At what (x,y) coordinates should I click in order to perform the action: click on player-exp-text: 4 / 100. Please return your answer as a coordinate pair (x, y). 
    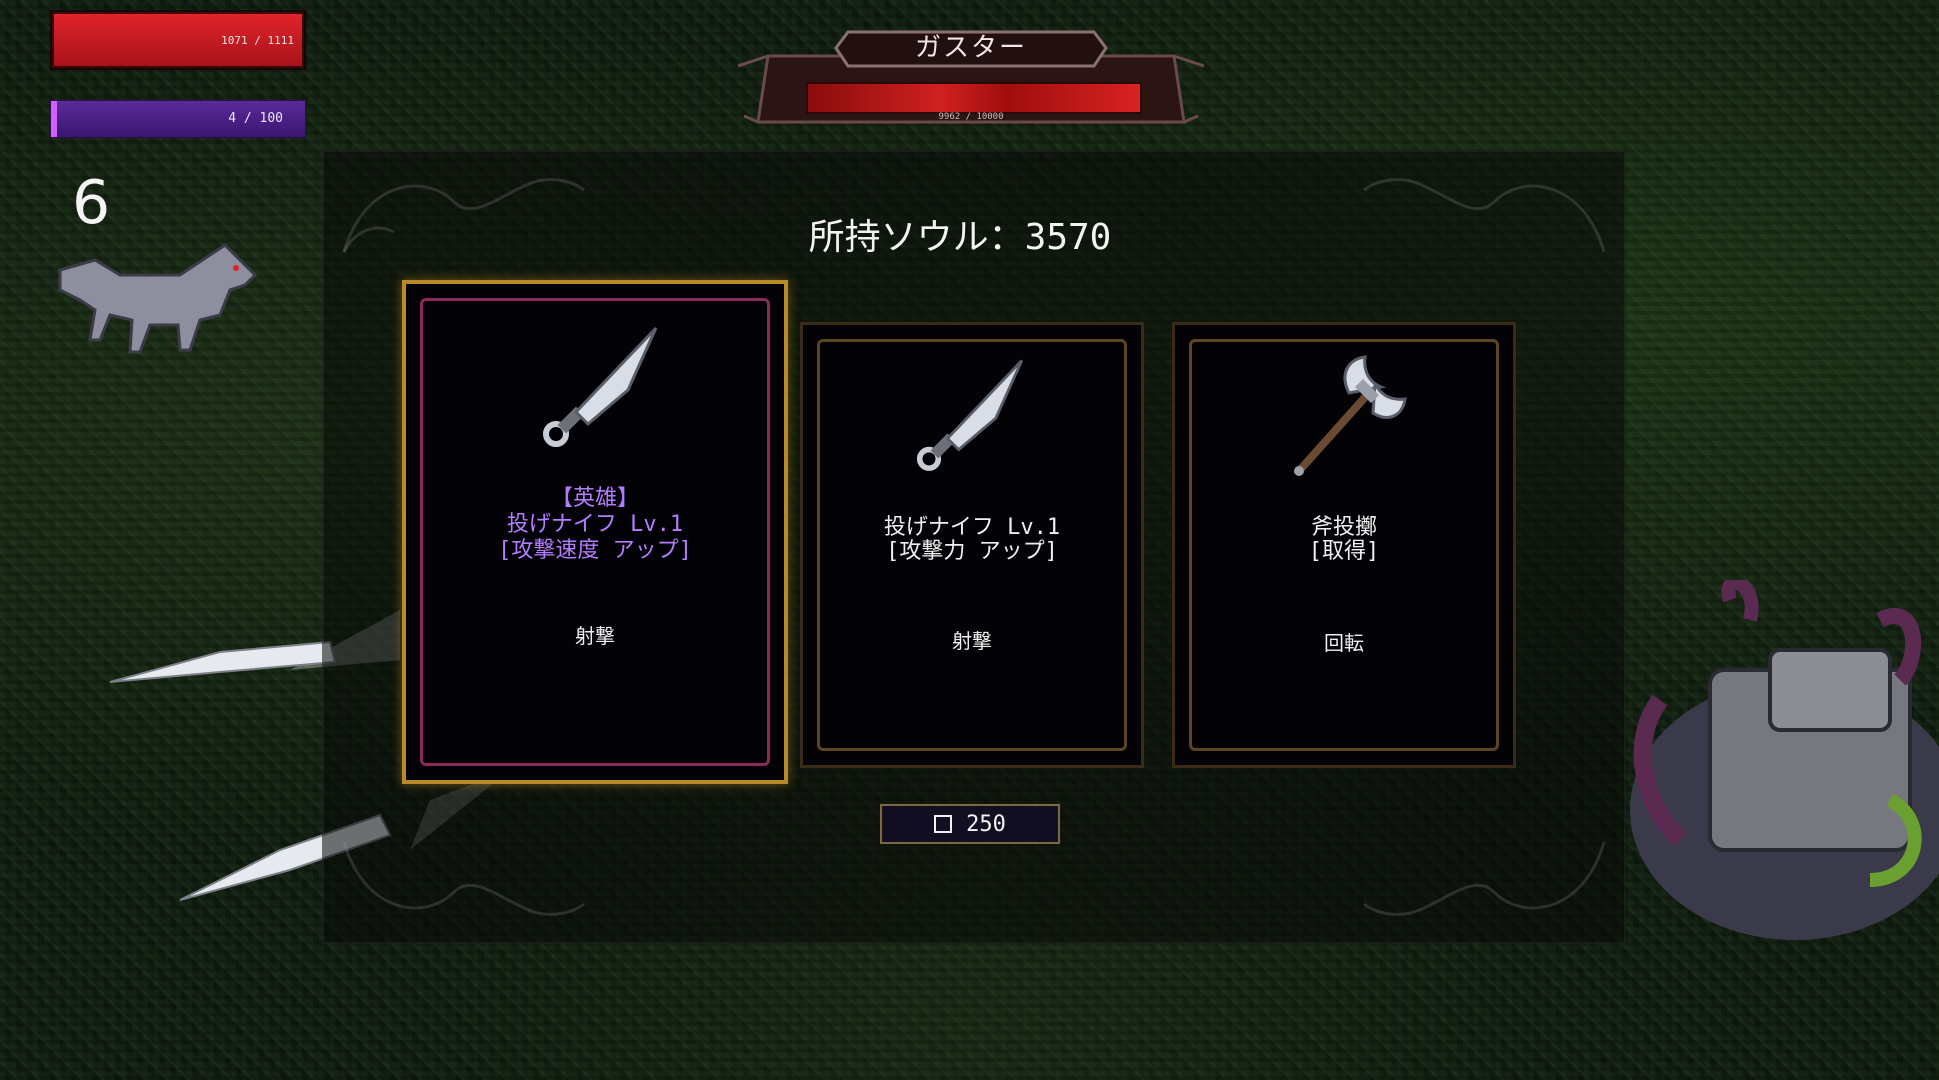
    Looking at the image, I should click on (255, 118).